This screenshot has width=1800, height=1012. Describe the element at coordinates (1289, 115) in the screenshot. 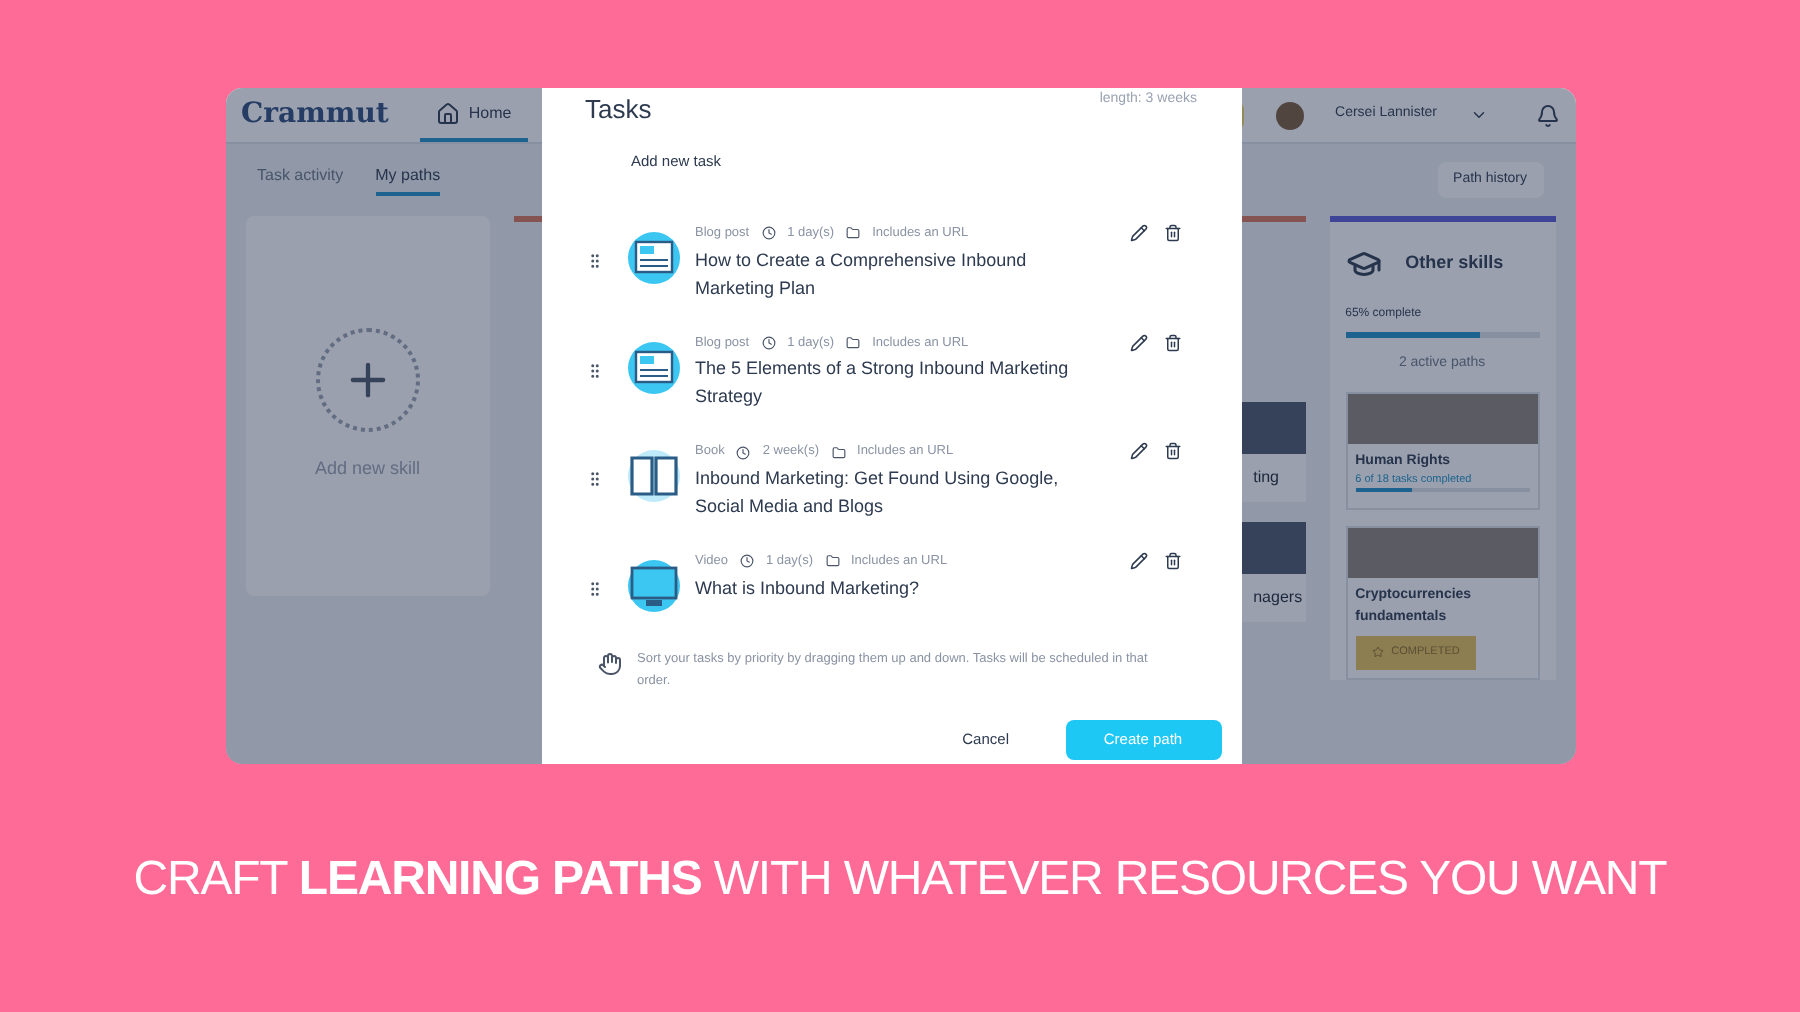

I see `avatar` at that location.